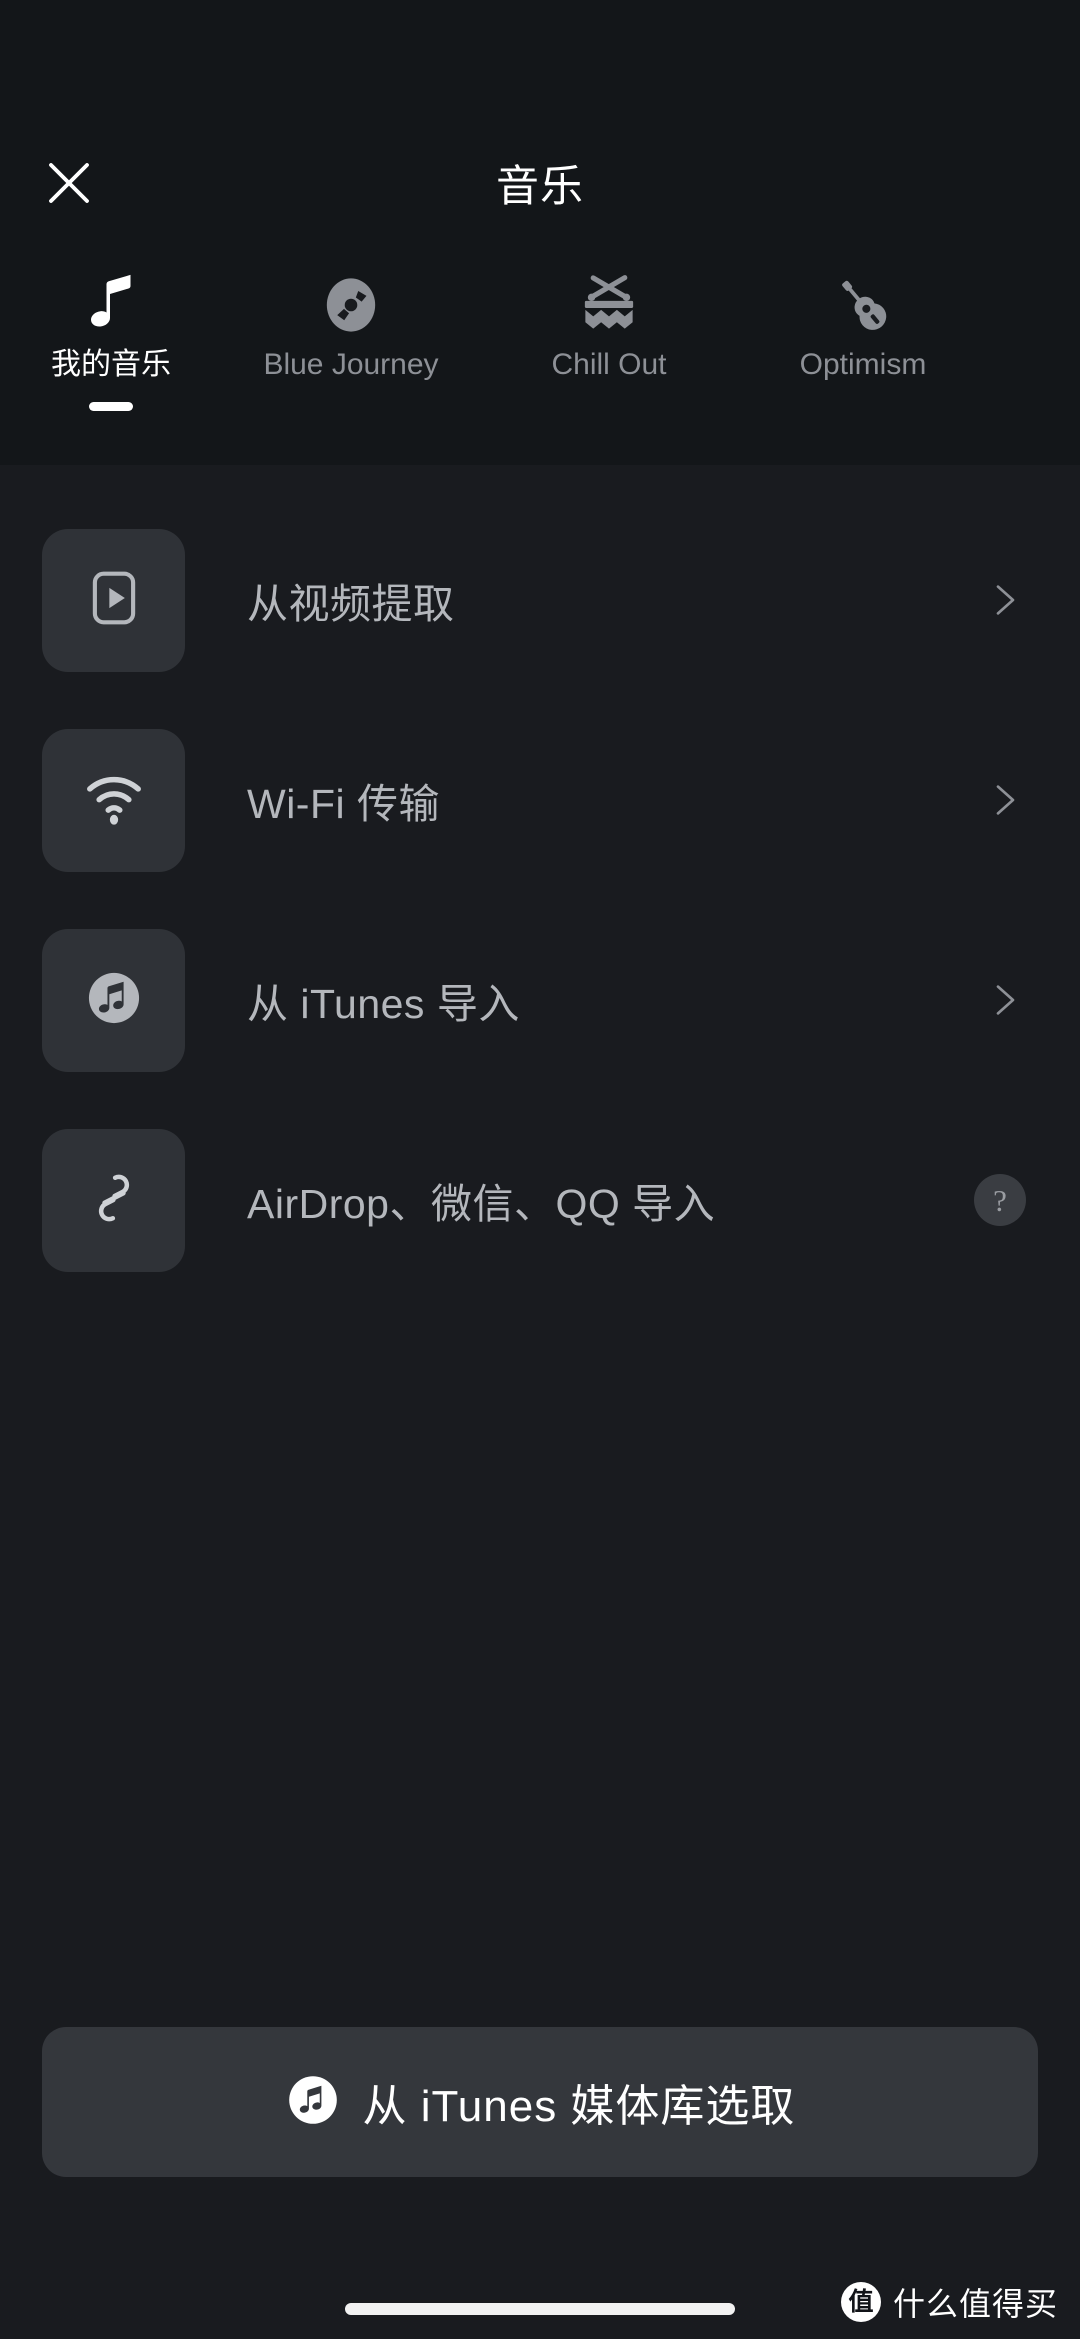 This screenshot has width=1080, height=2339. Describe the element at coordinates (975, 2304) in the screenshot. I see `watermark-text: 什么值得买` at that location.